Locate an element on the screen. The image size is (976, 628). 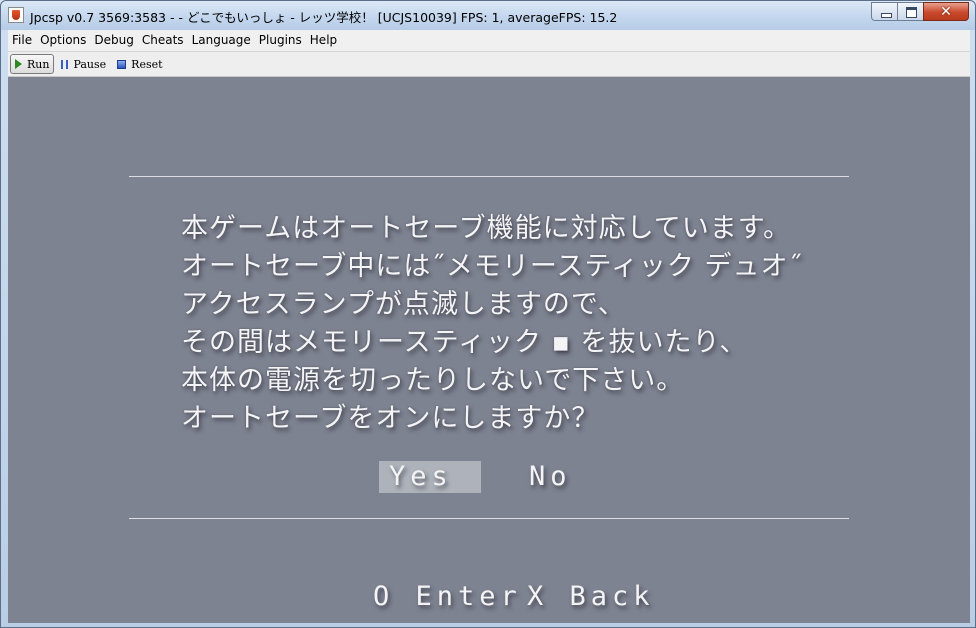
dialog-divider-top is located at coordinates (489, 176).